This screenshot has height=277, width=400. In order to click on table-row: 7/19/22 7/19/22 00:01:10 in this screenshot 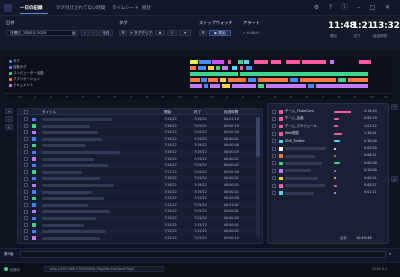, I will do `click(140, 119)`.